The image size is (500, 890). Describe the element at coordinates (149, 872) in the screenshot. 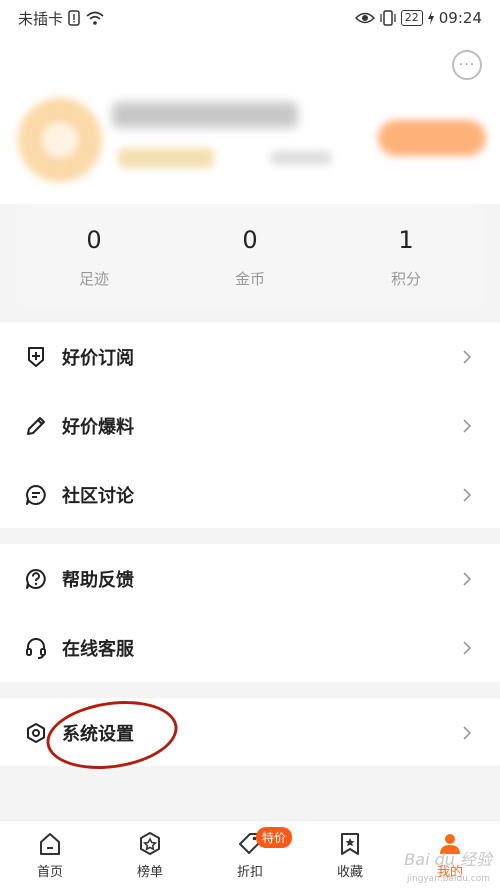

I see `tab-label: 榜单` at that location.